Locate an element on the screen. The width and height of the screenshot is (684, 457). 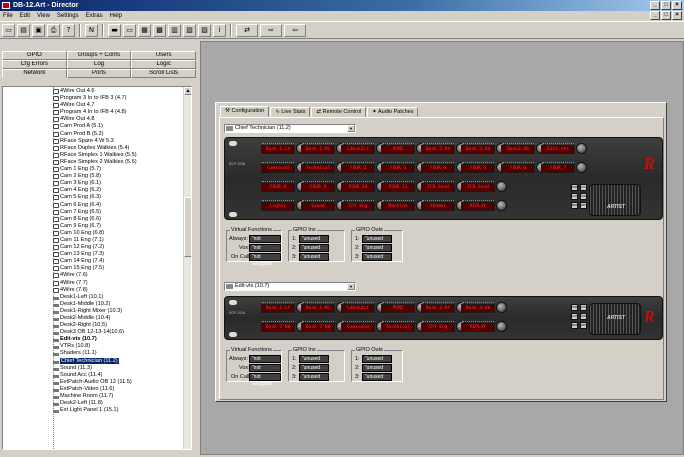
menu-edit: Edit is located at coordinates (25, 16).